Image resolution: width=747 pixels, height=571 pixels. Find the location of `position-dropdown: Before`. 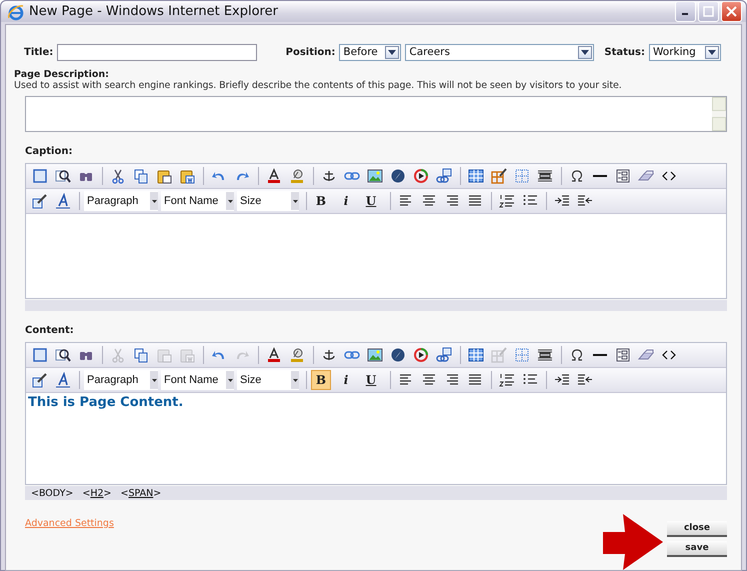

position-dropdown: Before is located at coordinates (370, 52).